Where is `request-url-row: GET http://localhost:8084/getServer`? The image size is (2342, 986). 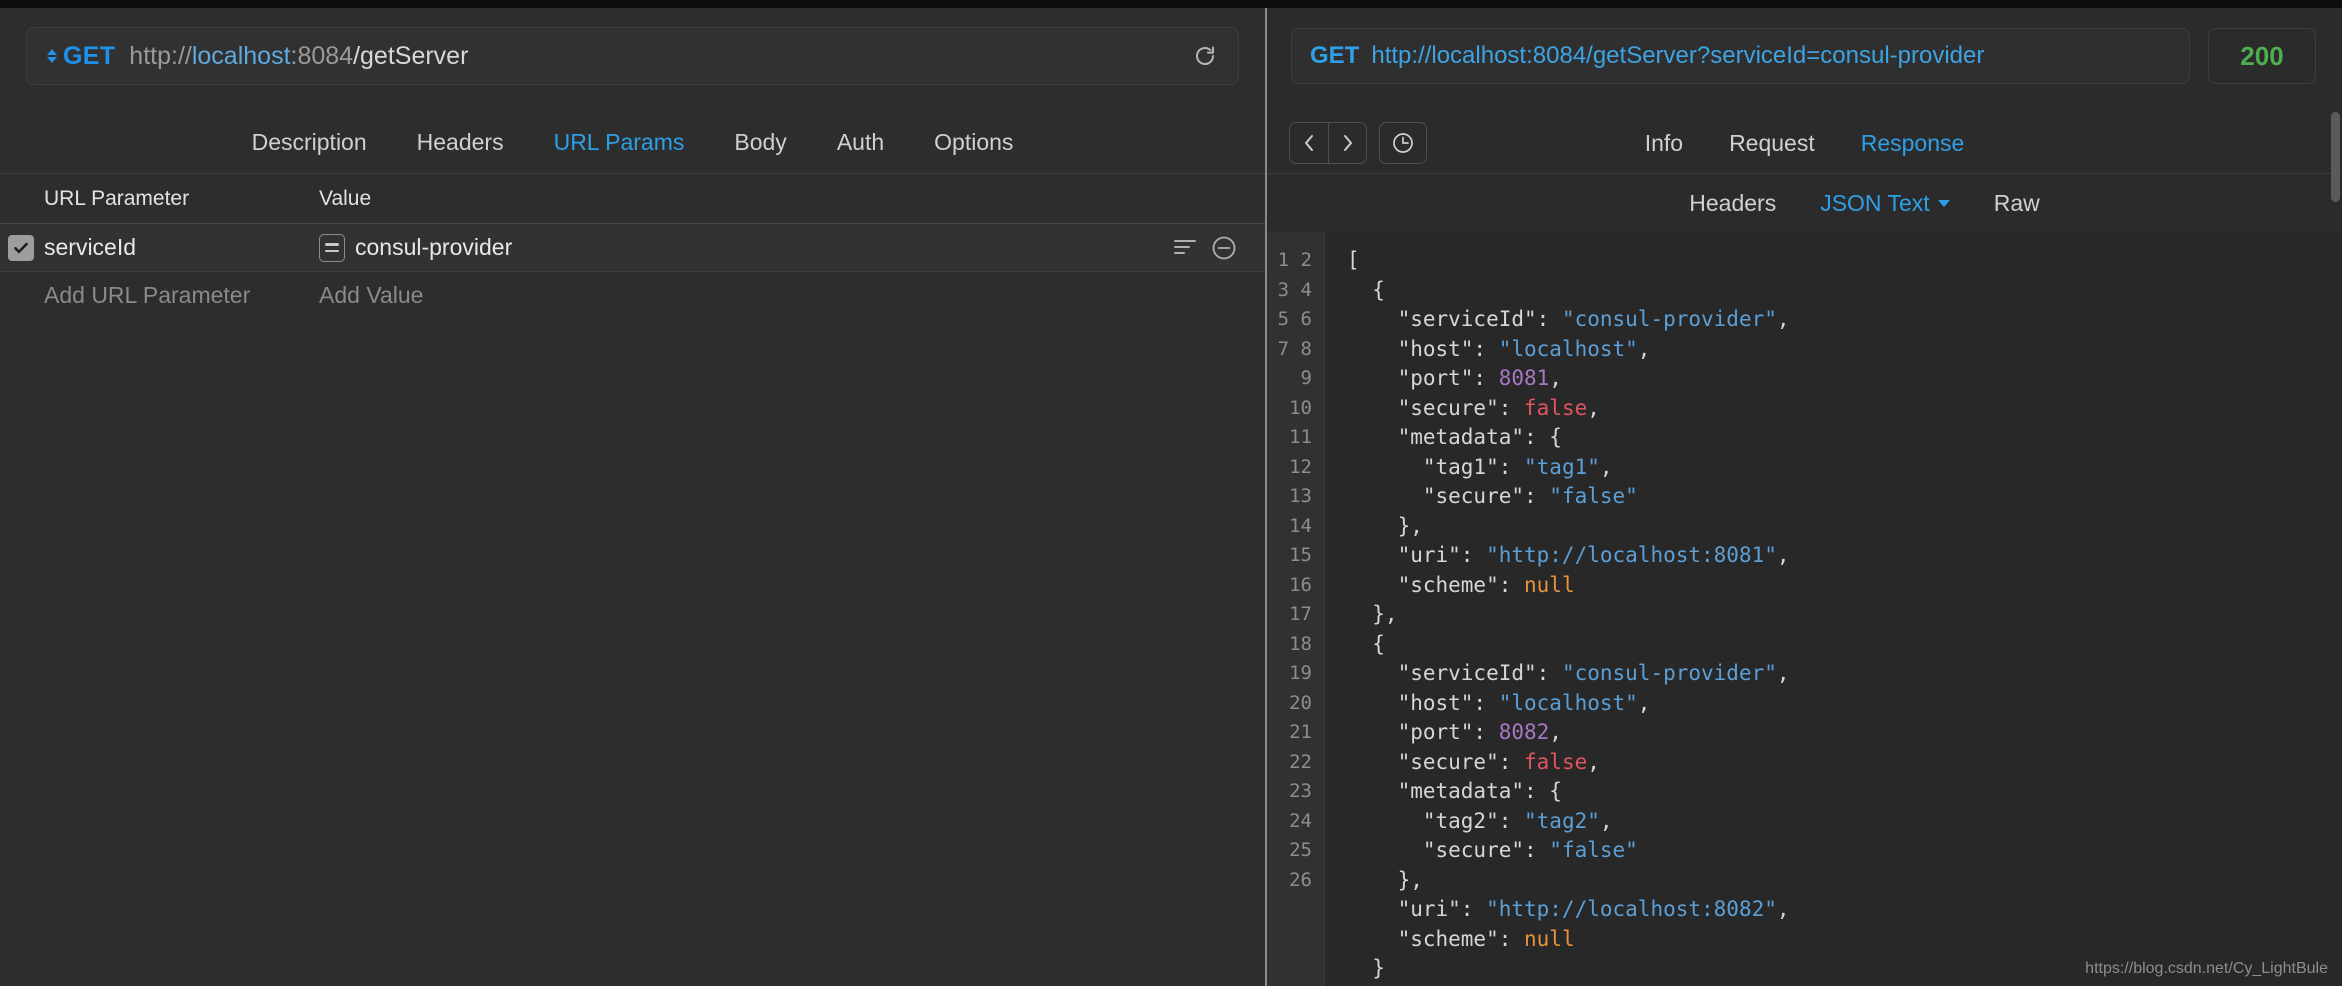
request-url-row: GET http://localhost:8084/getServer is located at coordinates (632, 56).